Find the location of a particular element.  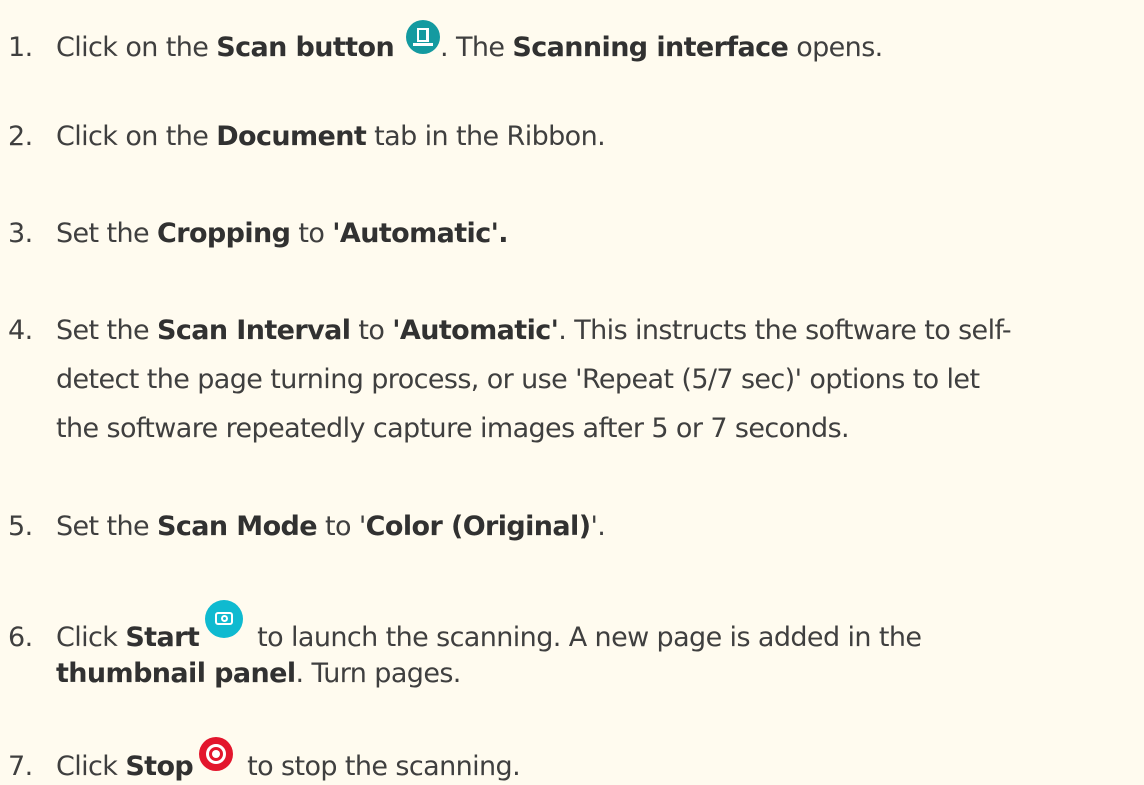

step-number: 7. is located at coordinates (20, 766).